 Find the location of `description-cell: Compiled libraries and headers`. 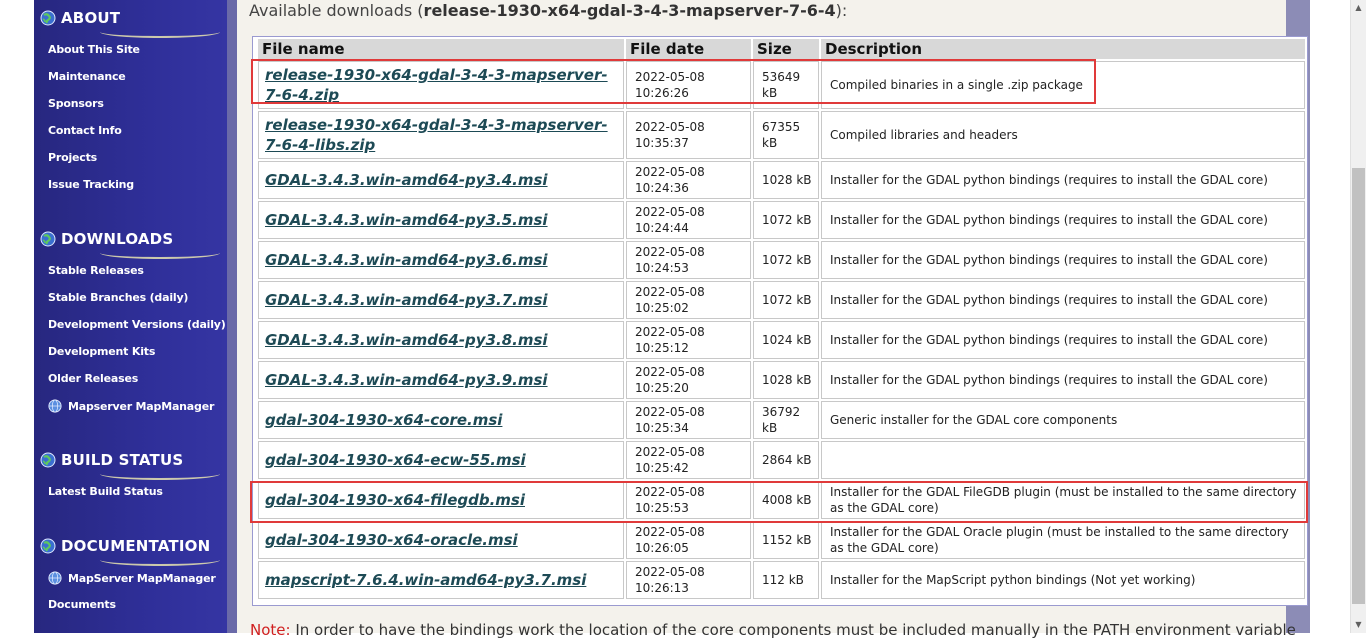

description-cell: Compiled libraries and headers is located at coordinates (1063, 135).